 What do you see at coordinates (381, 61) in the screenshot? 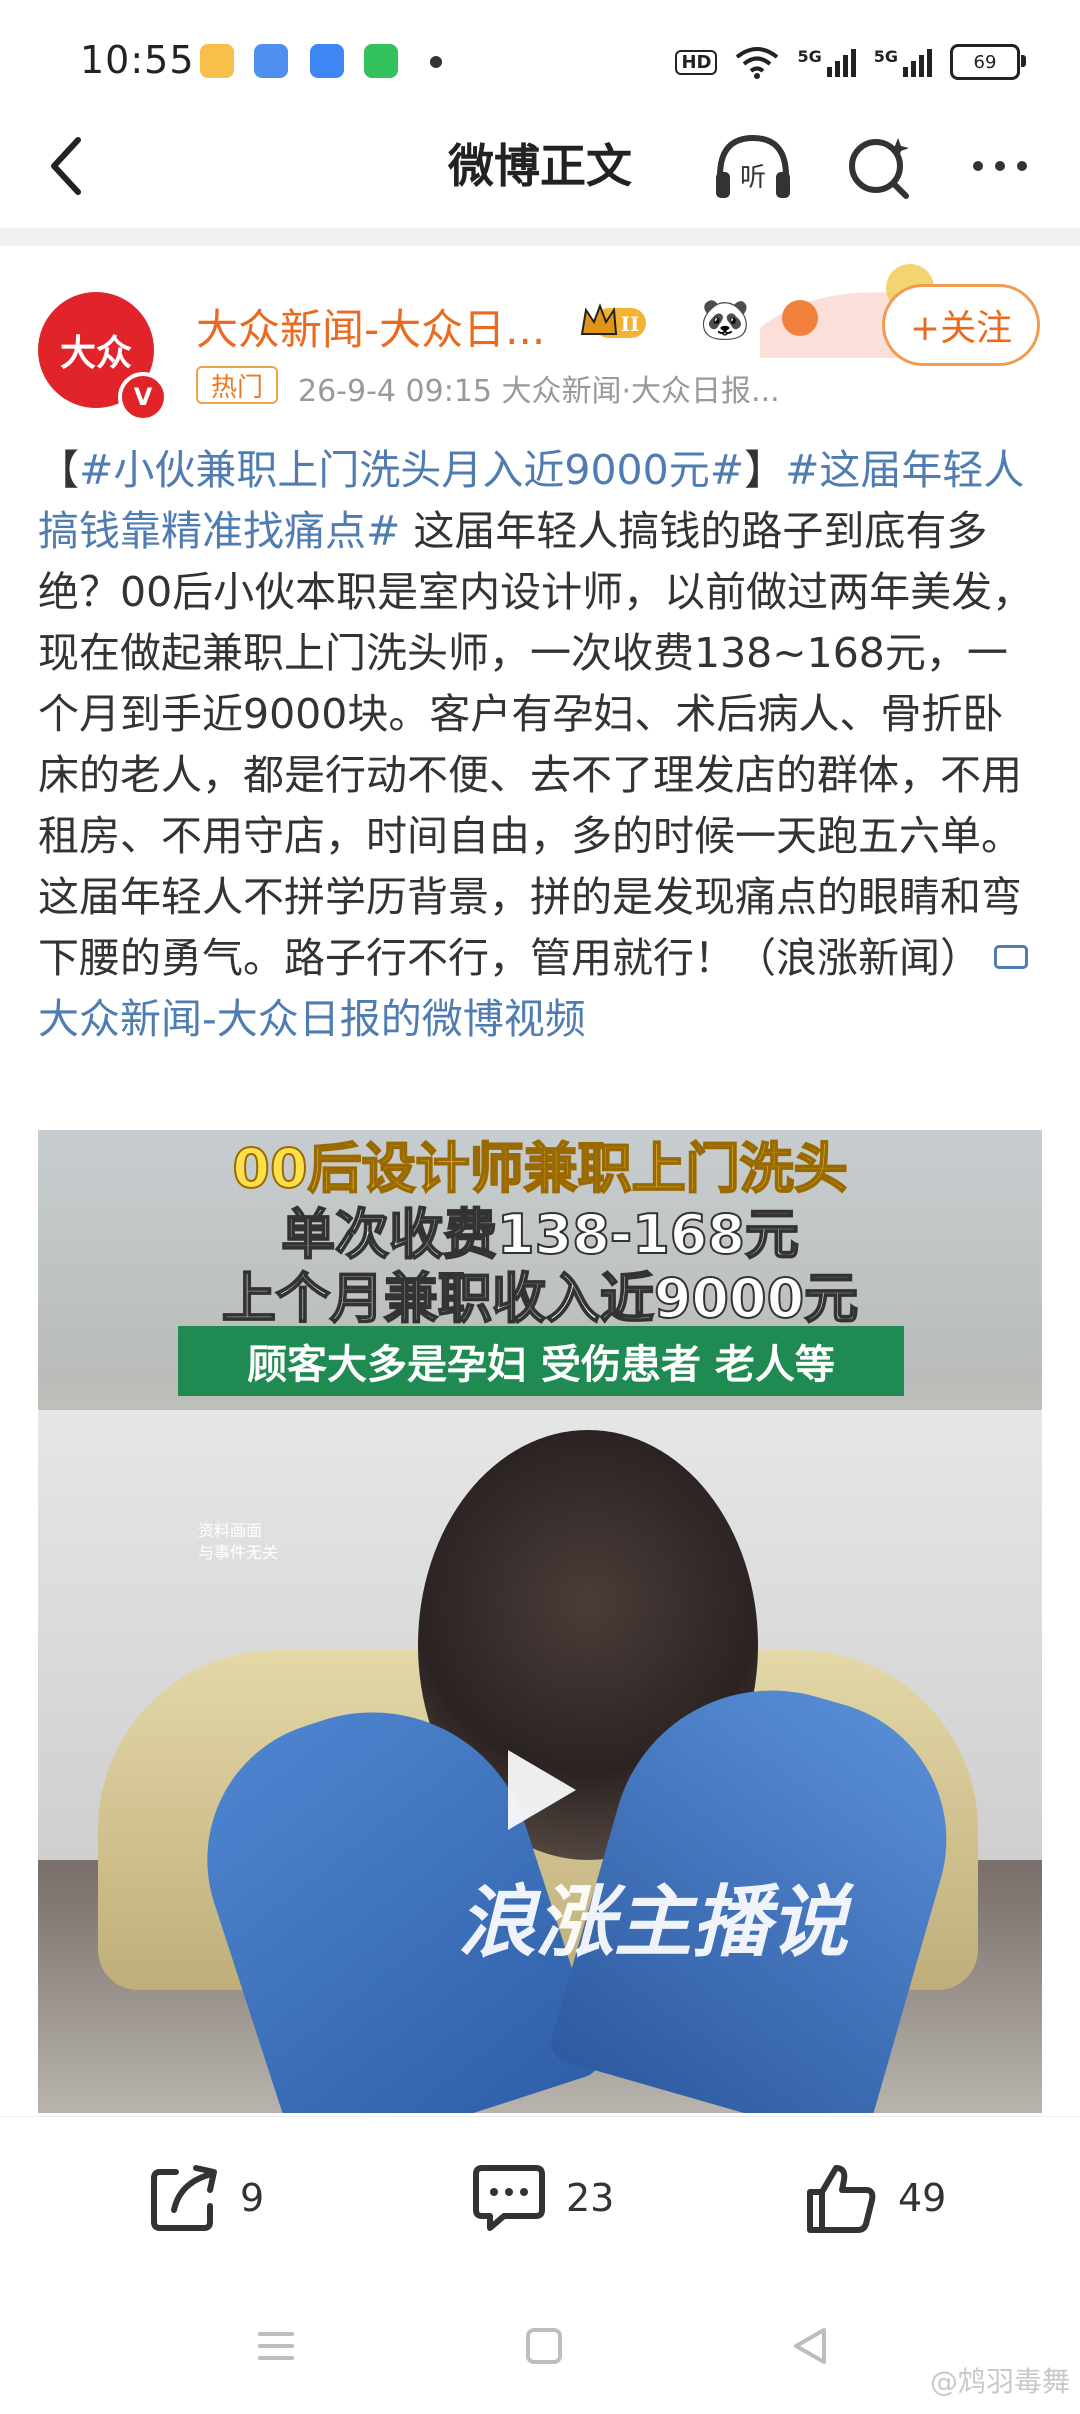
I see `message-app-icon` at bounding box center [381, 61].